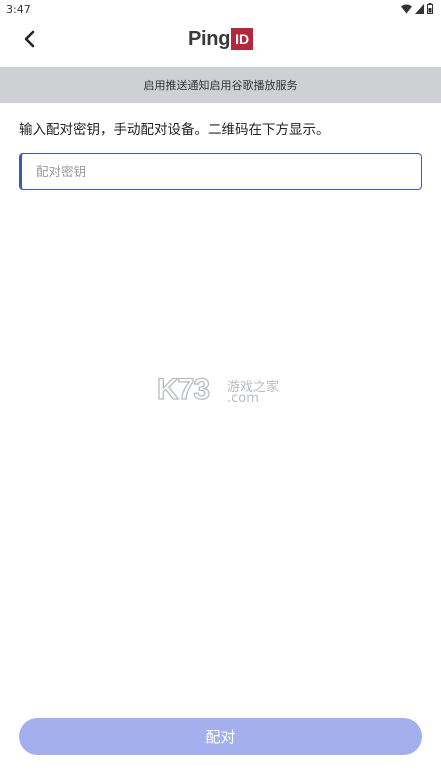 This screenshot has width=441, height=784. Describe the element at coordinates (18, 9) in the screenshot. I see `status-time: 3:47` at that location.